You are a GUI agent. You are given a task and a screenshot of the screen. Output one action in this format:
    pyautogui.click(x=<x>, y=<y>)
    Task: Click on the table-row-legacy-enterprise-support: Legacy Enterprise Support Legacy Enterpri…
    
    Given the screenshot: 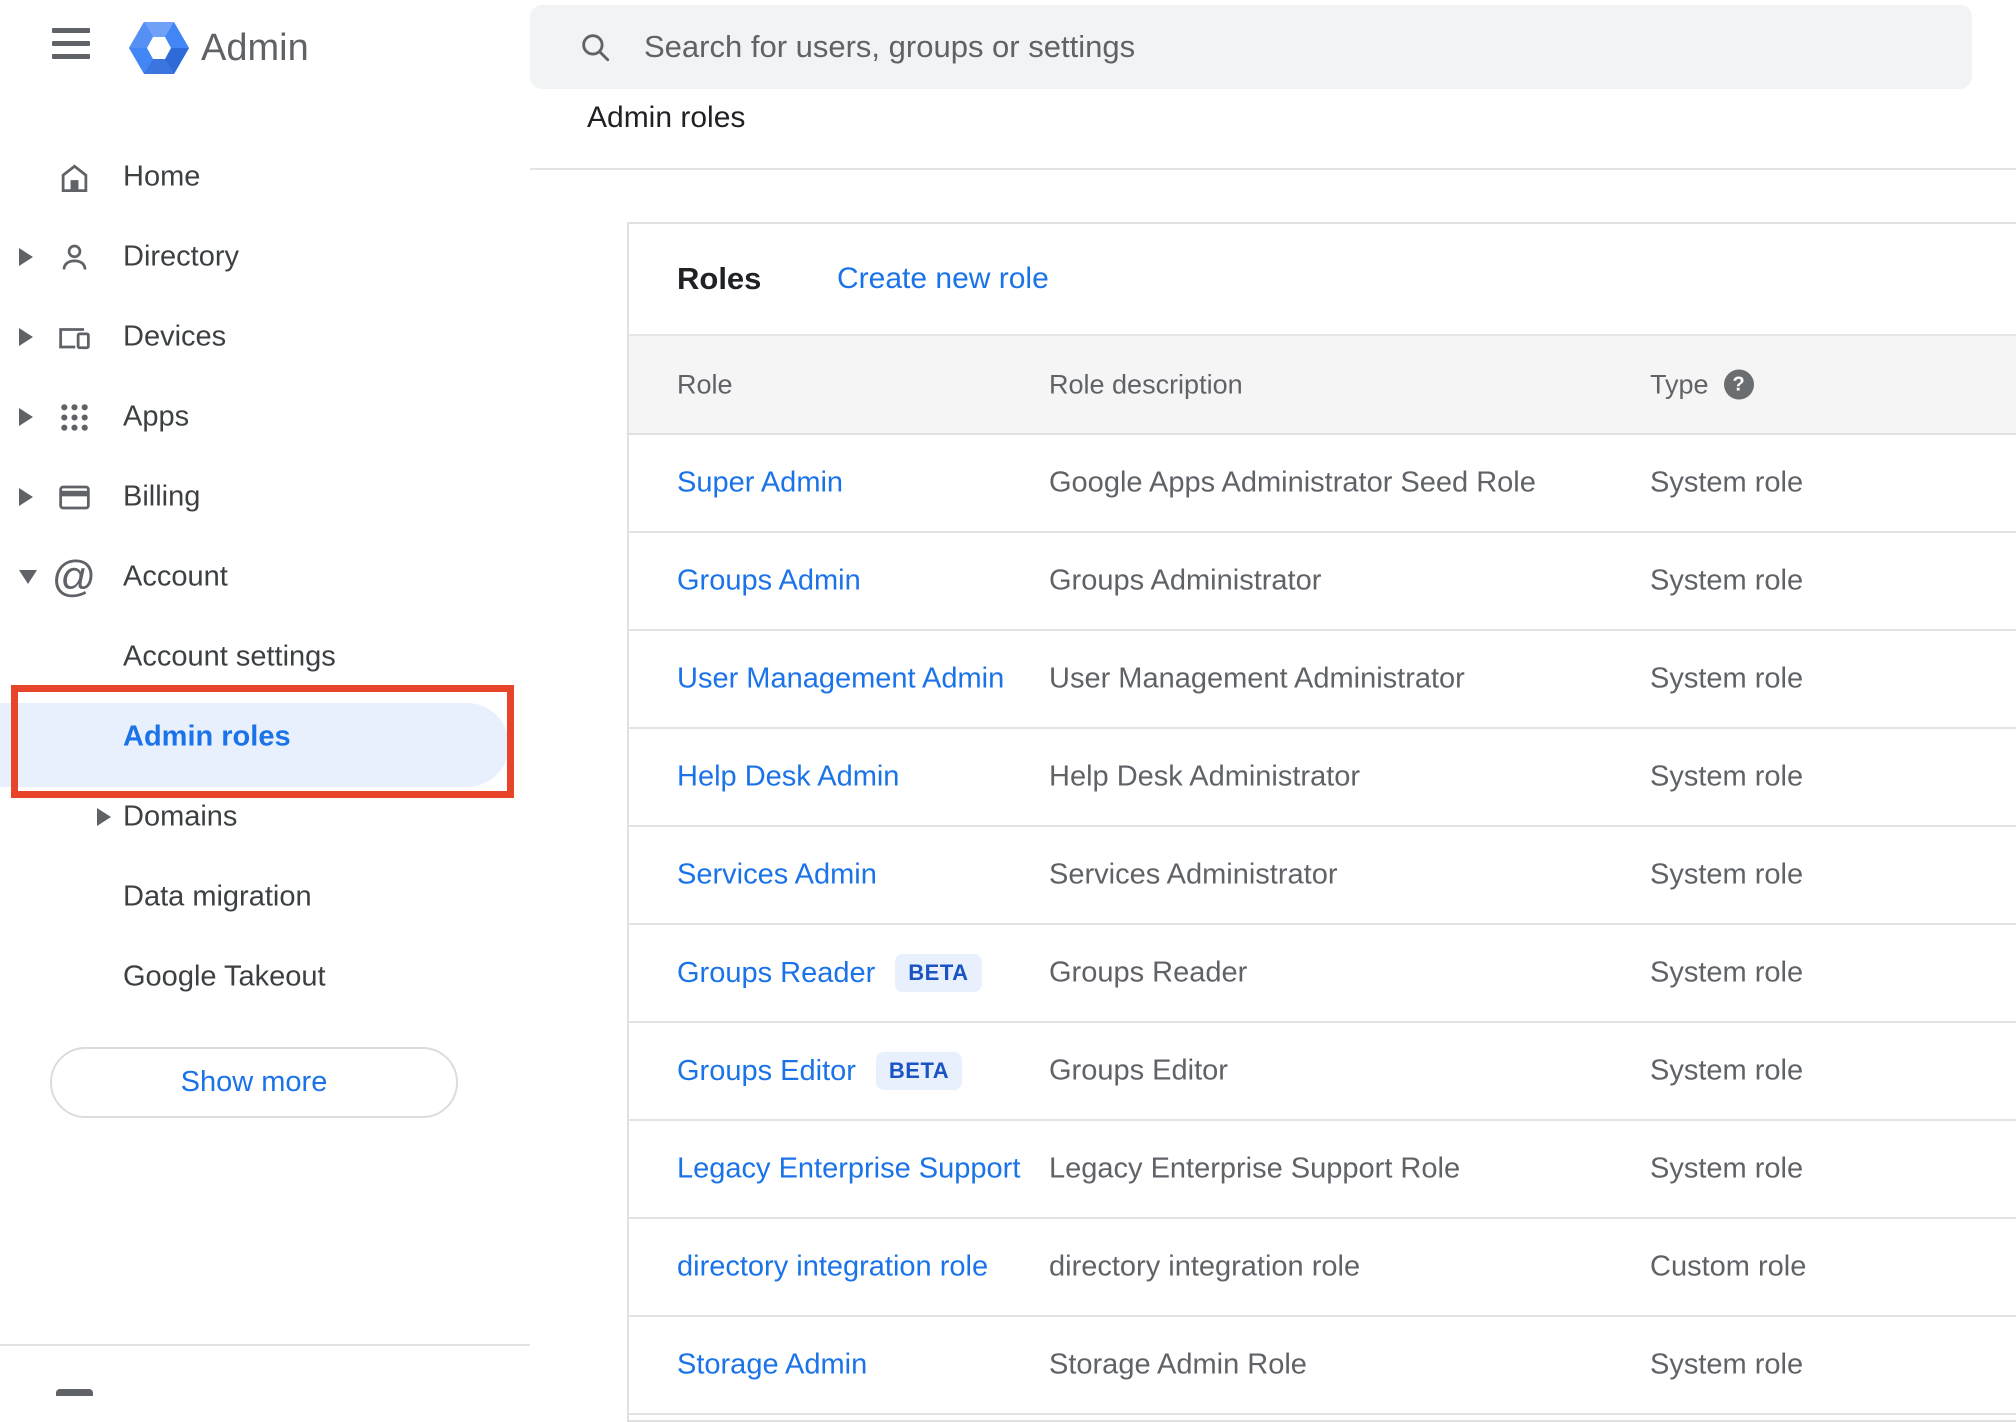 What is the action you would take?
    pyautogui.click(x=1322, y=1170)
    